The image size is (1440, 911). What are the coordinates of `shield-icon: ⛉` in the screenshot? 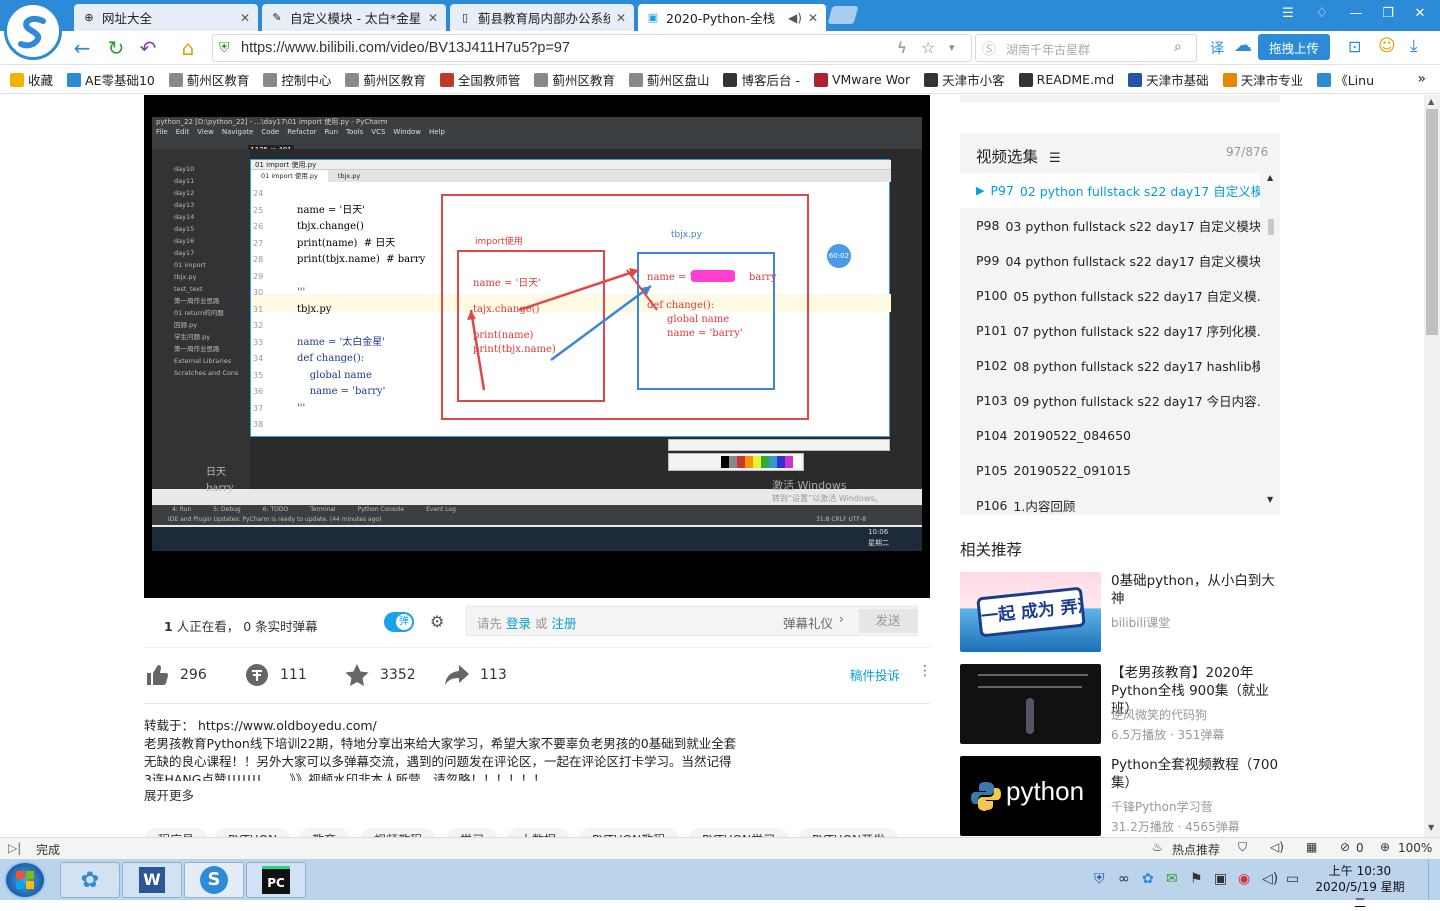 It's located at (1242, 847).